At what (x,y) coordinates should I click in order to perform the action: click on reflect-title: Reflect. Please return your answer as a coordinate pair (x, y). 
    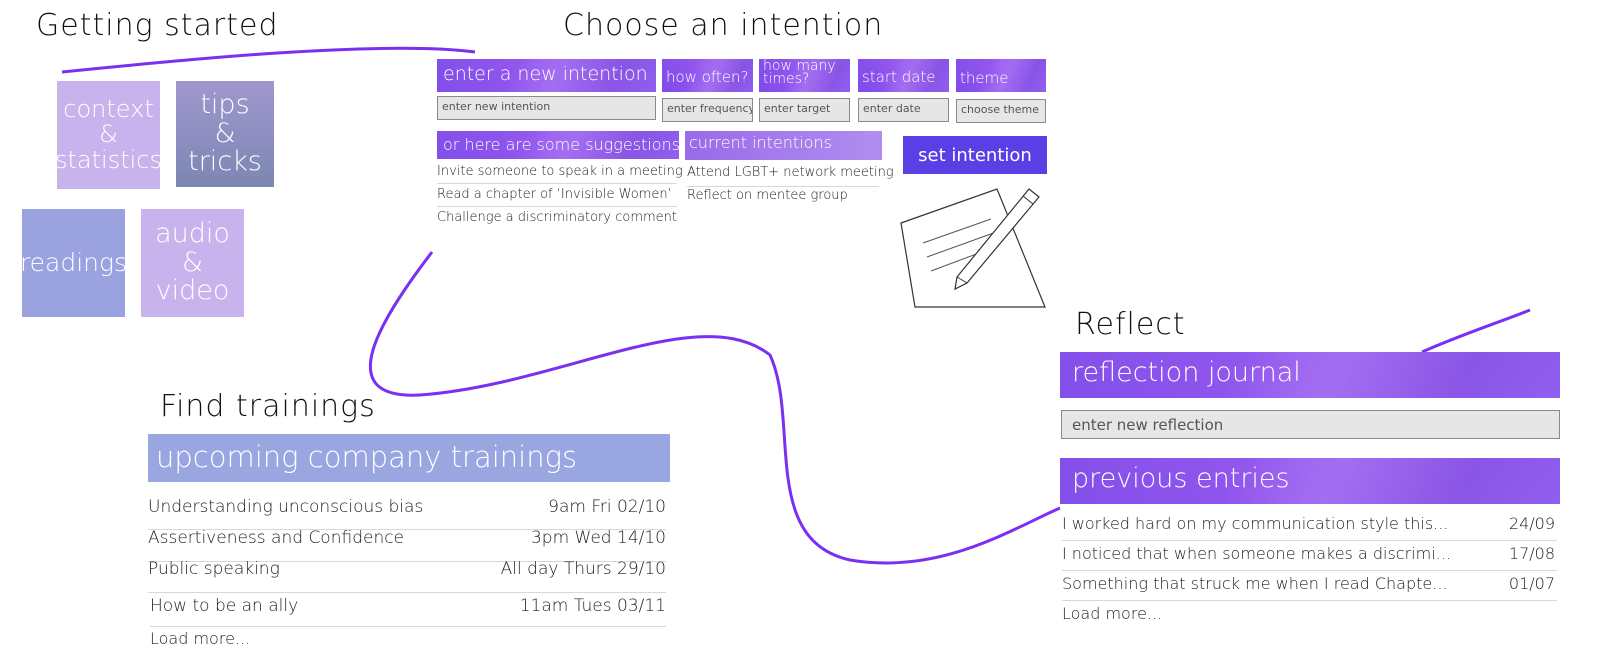
    Looking at the image, I should click on (1130, 324).